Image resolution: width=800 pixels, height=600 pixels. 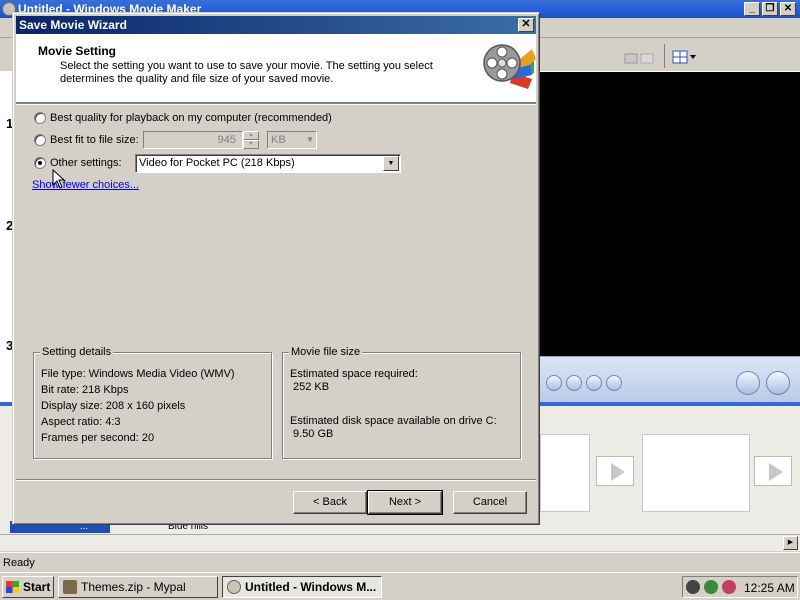 I want to click on other-settings-radio, so click(x=40, y=163).